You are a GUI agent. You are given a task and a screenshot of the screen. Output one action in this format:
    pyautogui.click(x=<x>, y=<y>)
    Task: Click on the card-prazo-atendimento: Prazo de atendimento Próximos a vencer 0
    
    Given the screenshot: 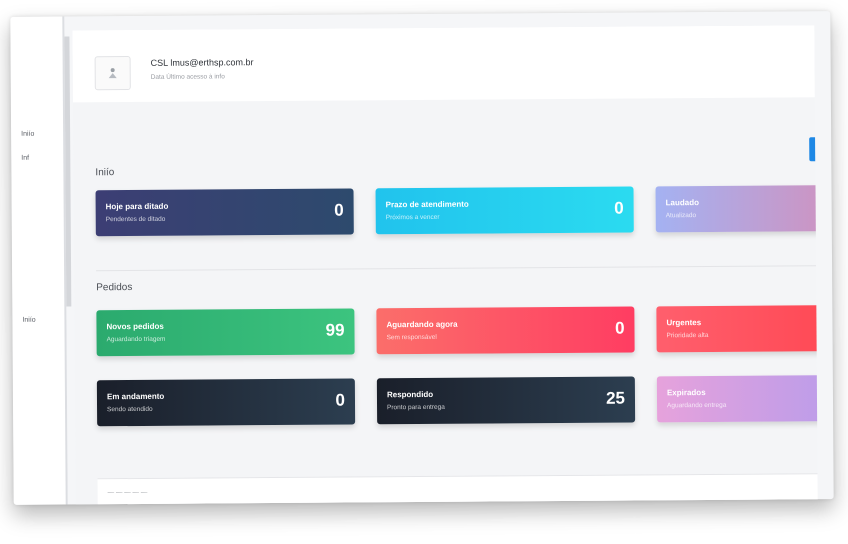 What is the action you would take?
    pyautogui.click(x=504, y=210)
    